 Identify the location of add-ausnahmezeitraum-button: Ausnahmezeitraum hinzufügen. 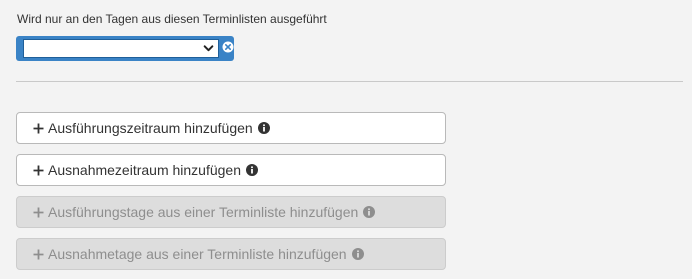
(231, 170).